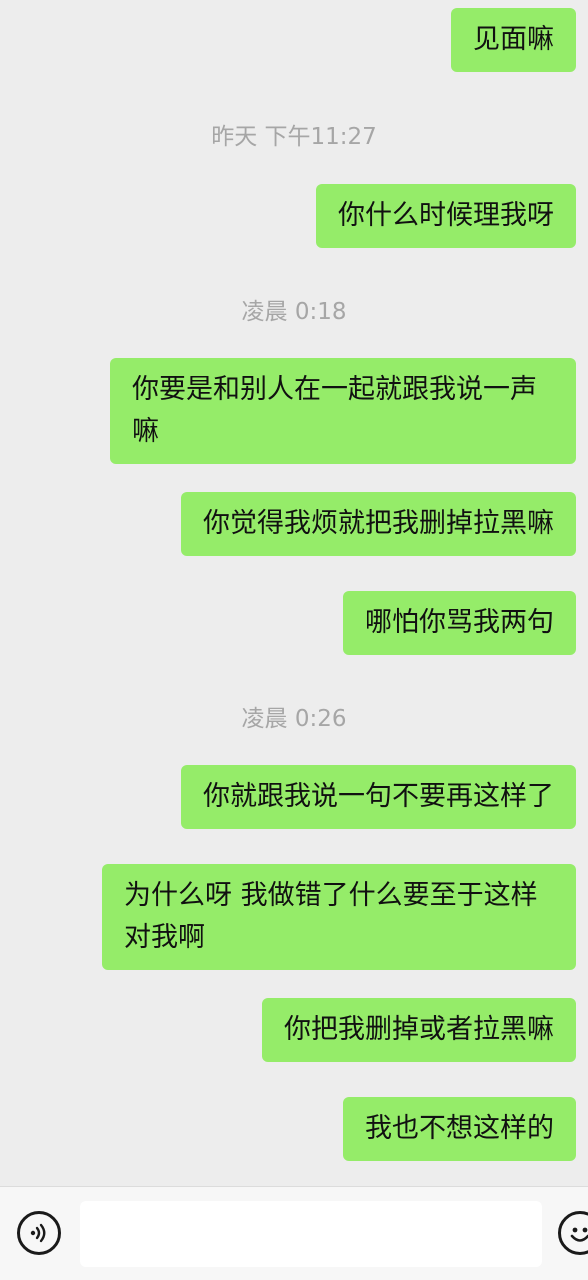  I want to click on message-bubble: 你就跟我说一句不要再这样了, so click(378, 797).